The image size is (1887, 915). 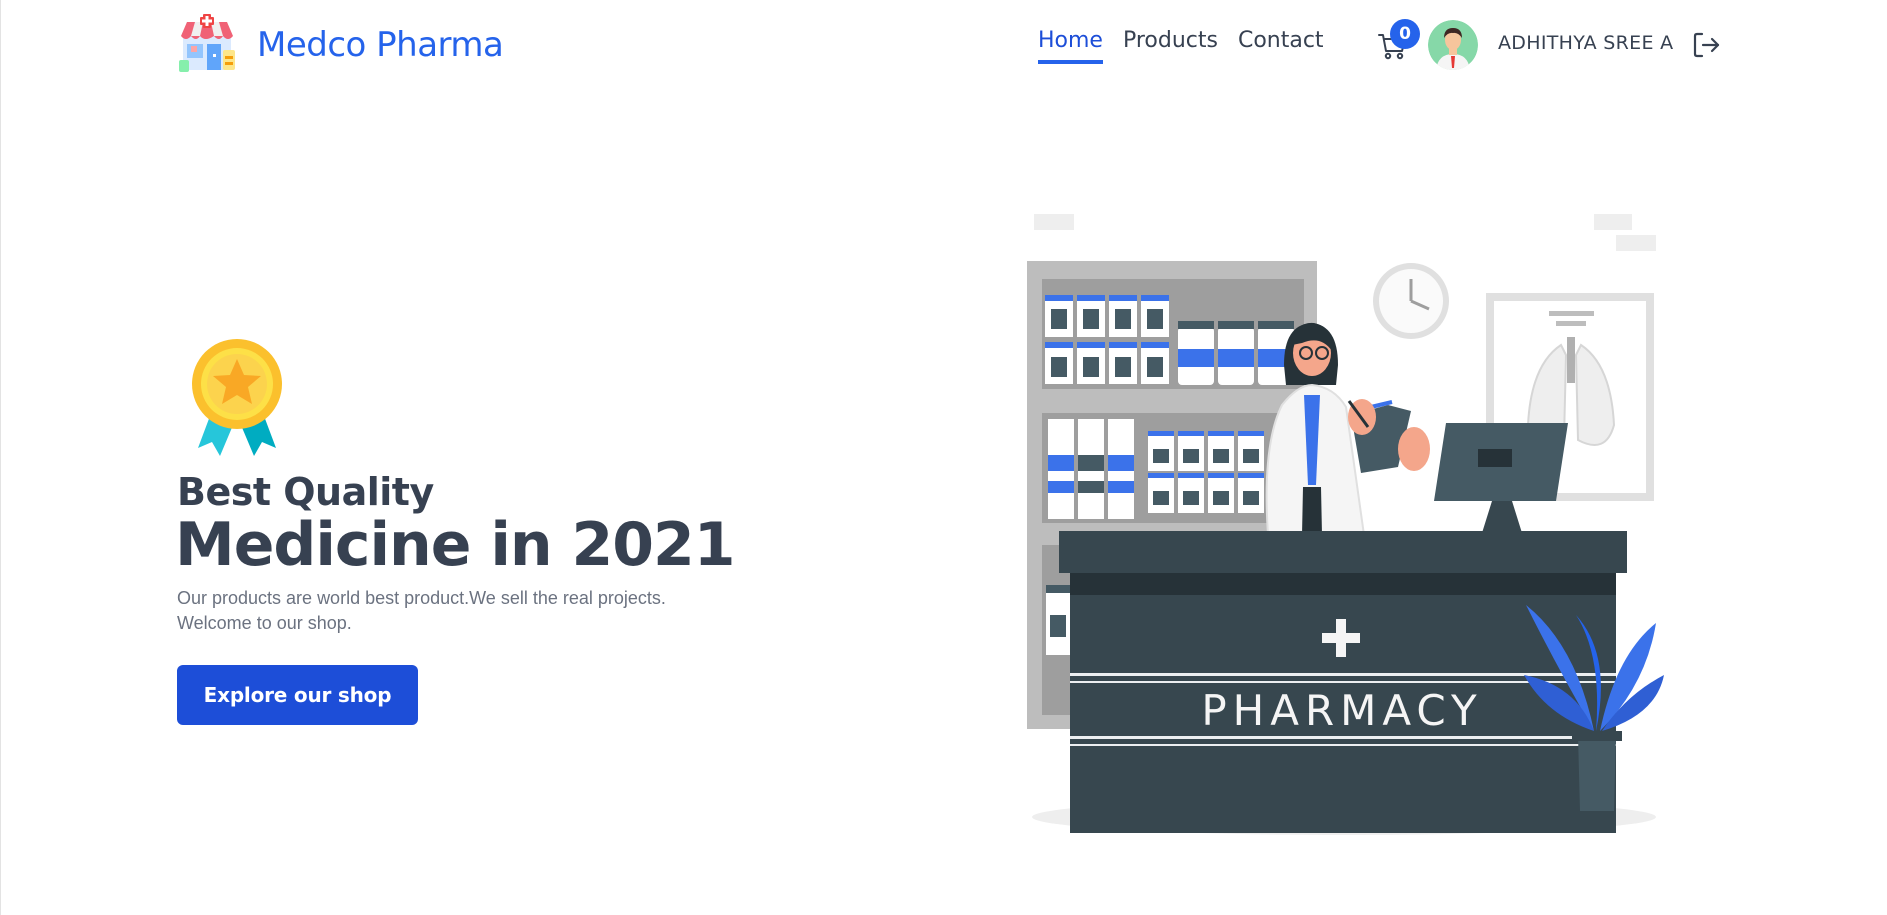 I want to click on user-avatar-icon, so click(x=1453, y=45).